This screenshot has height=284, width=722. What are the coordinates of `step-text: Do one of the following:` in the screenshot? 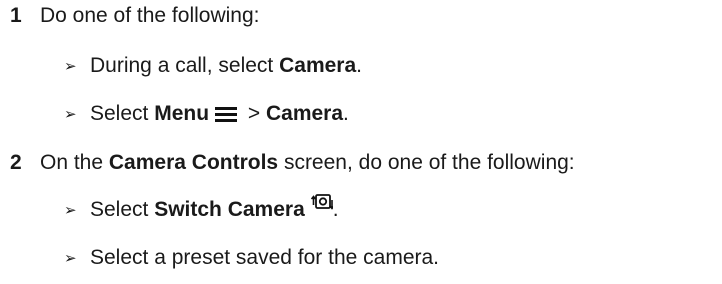 It's located at (150, 15).